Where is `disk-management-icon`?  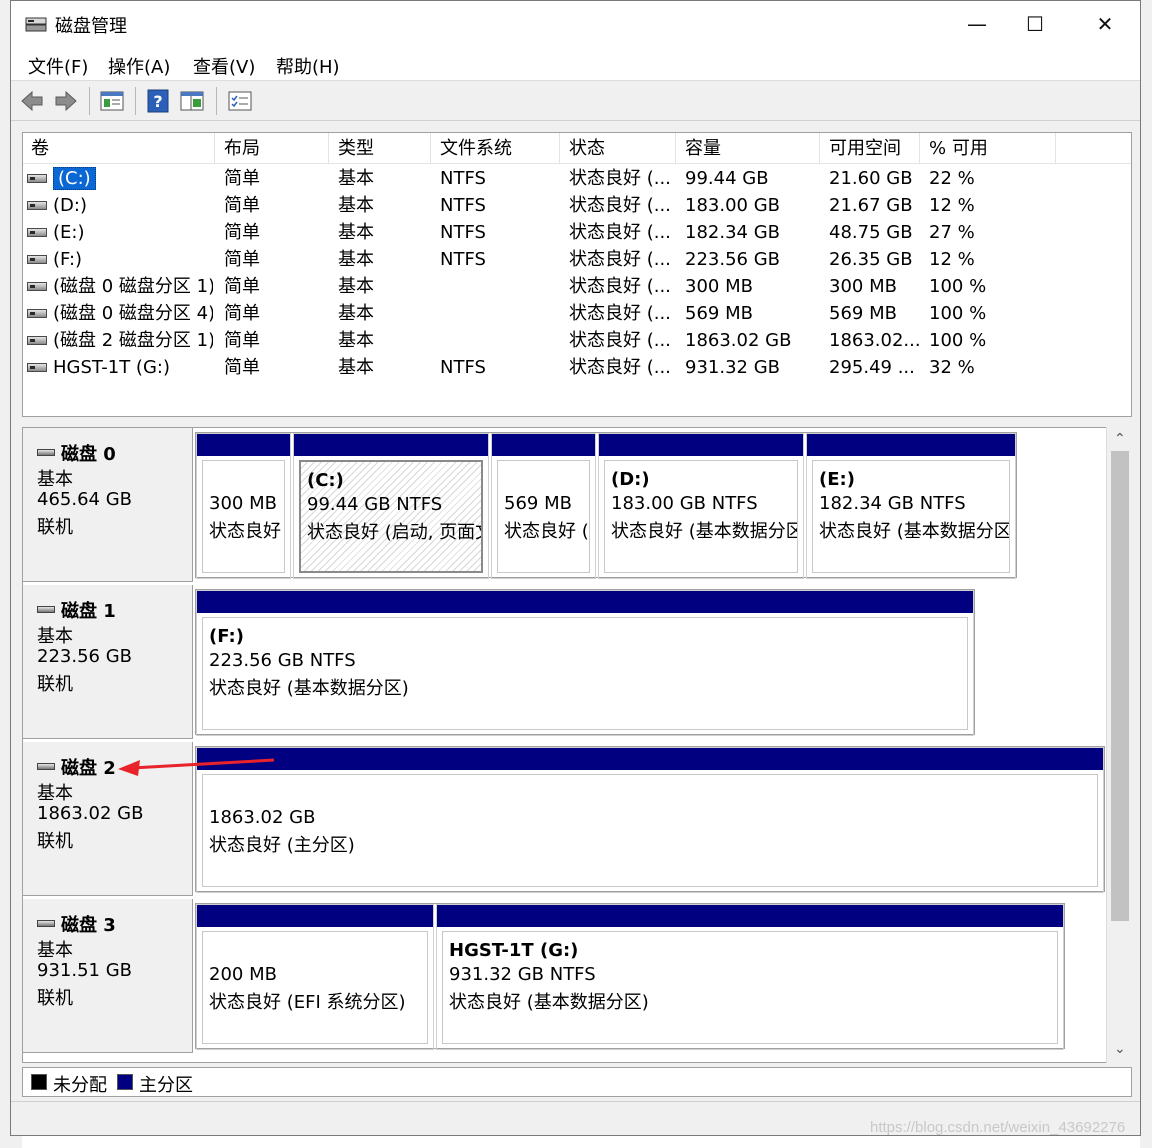 disk-management-icon is located at coordinates (36, 24).